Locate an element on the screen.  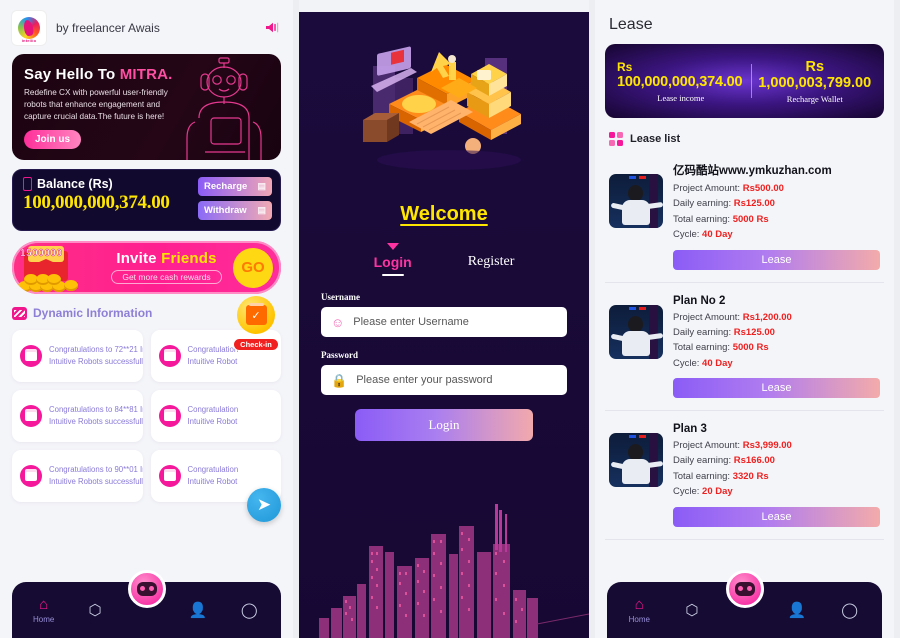
daily-earning-value: Rs166.00 is located at coordinates (754, 461).